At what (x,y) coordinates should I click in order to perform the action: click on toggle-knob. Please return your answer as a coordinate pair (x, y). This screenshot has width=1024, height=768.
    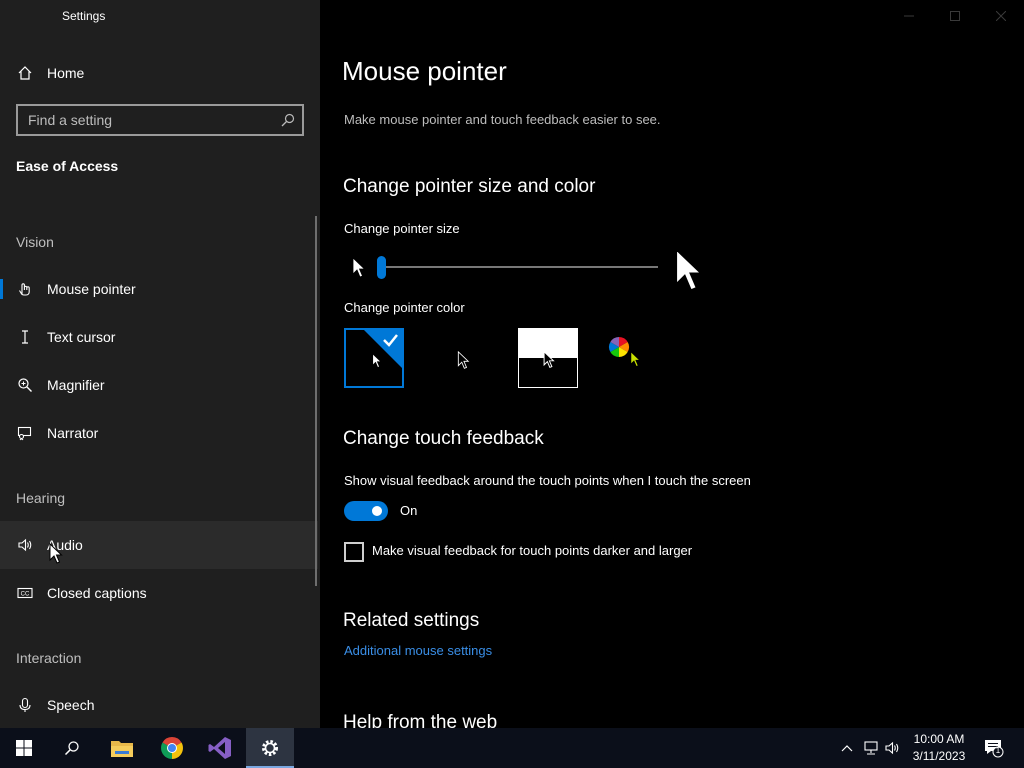
    Looking at the image, I should click on (377, 511).